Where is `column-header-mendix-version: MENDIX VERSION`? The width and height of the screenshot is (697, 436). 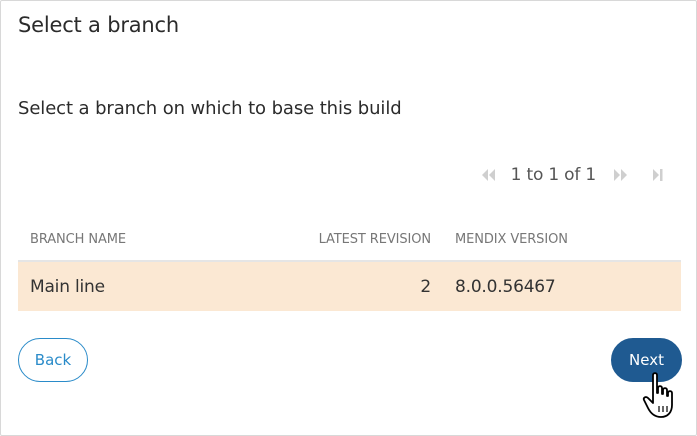
column-header-mendix-version: MENDIX VERSION is located at coordinates (562, 240).